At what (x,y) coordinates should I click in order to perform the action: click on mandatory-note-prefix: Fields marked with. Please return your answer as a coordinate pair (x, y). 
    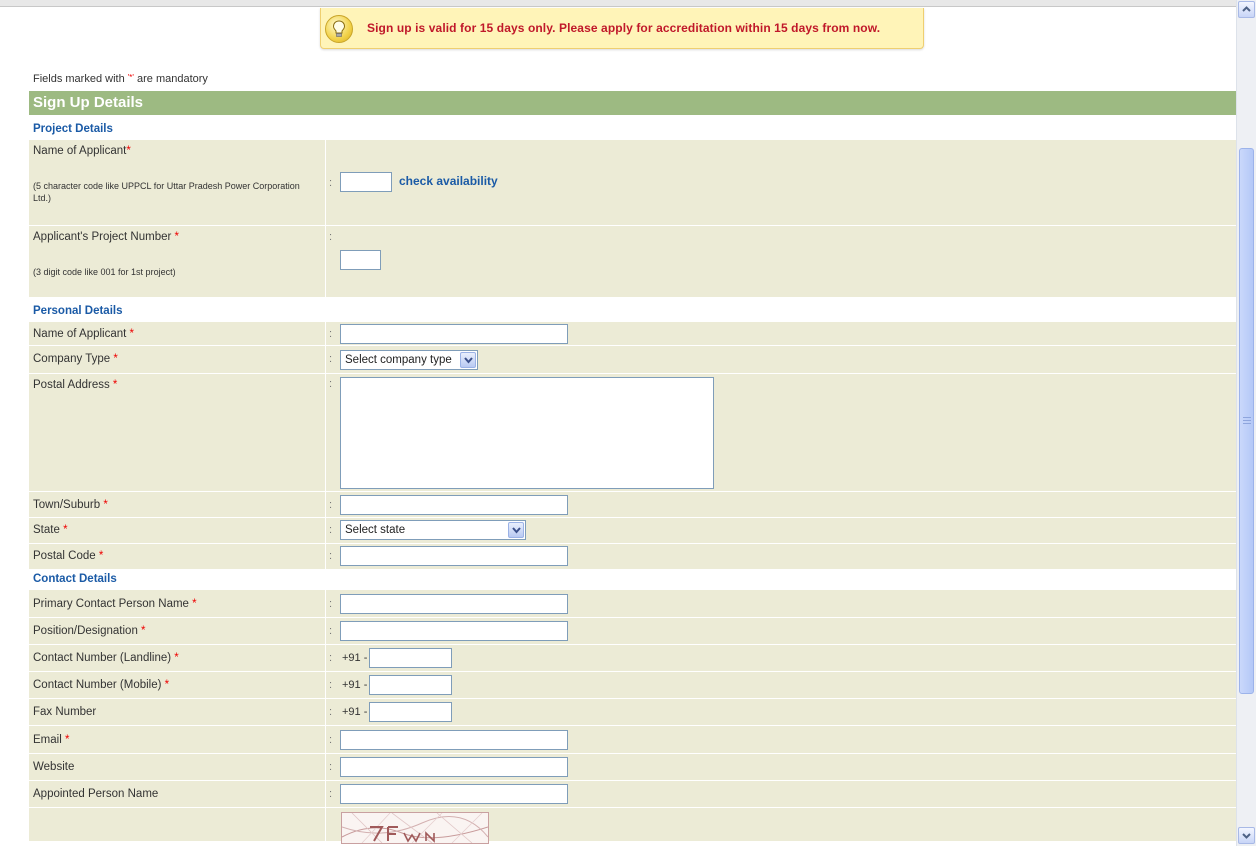
    Looking at the image, I should click on (80, 79).